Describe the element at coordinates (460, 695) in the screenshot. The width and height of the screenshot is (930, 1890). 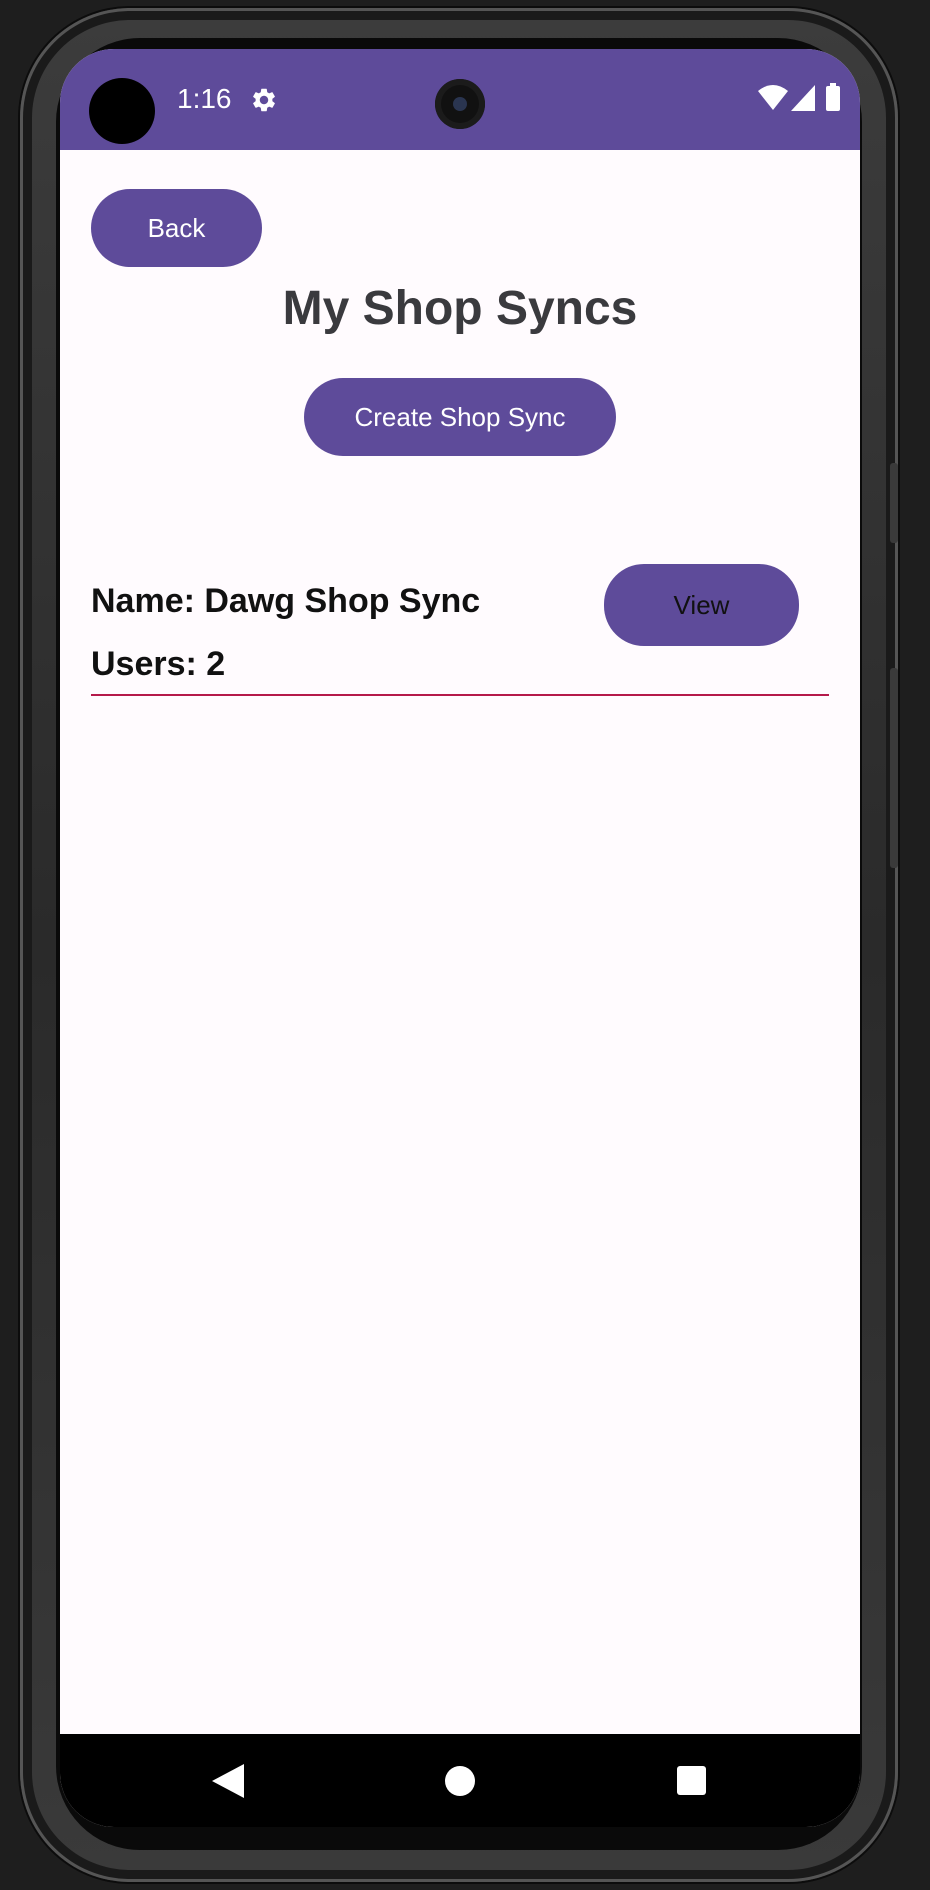
I see `list-divider` at that location.